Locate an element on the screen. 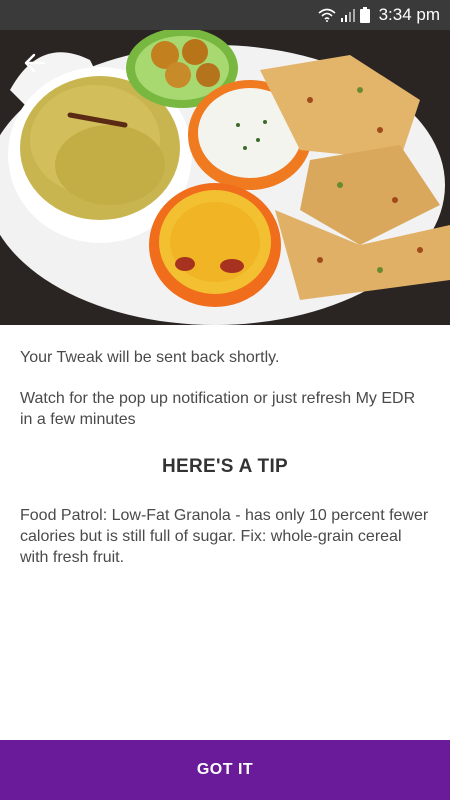 The width and height of the screenshot is (450, 800). wifi-icon is located at coordinates (327, 15).